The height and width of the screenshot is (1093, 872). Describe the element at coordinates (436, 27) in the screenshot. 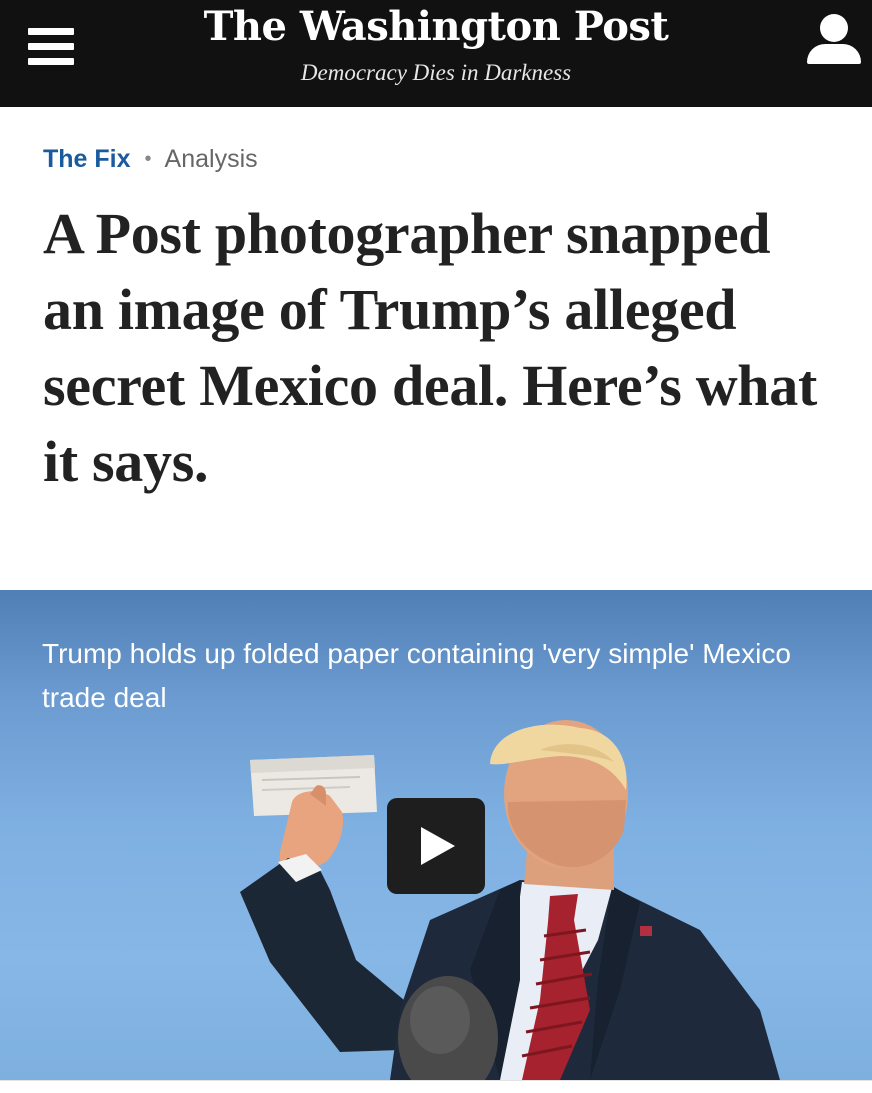

I see `site-logo: The Washington Post` at that location.